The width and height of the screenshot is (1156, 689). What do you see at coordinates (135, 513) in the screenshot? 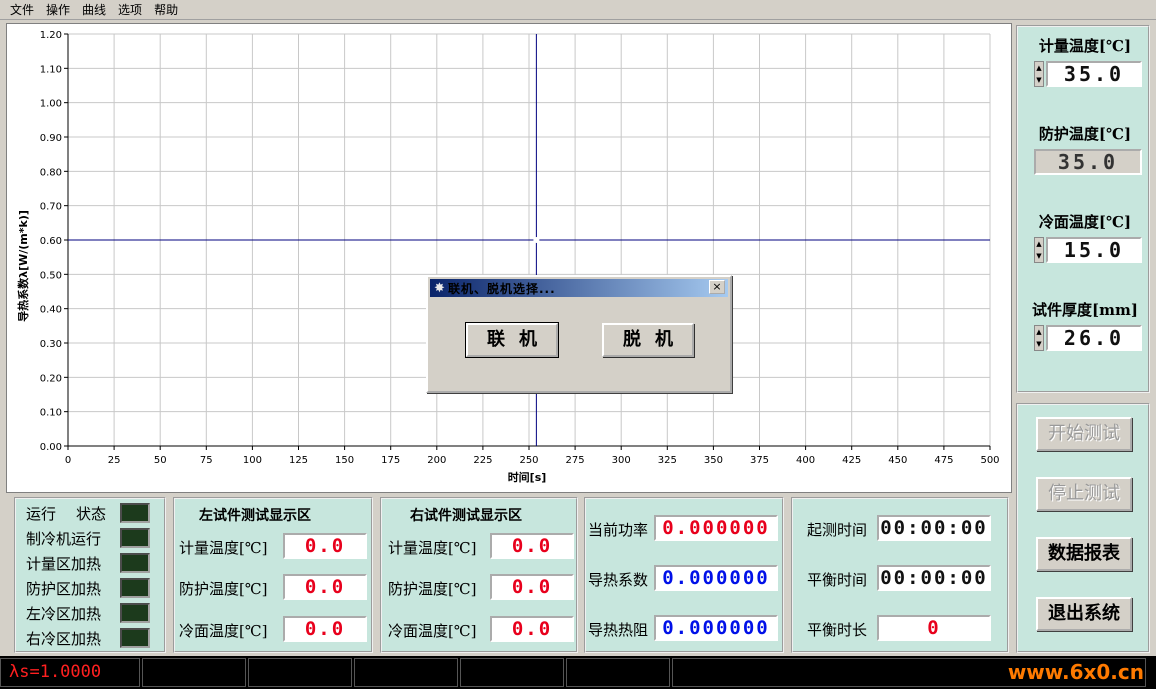
I see `status-led-run` at bounding box center [135, 513].